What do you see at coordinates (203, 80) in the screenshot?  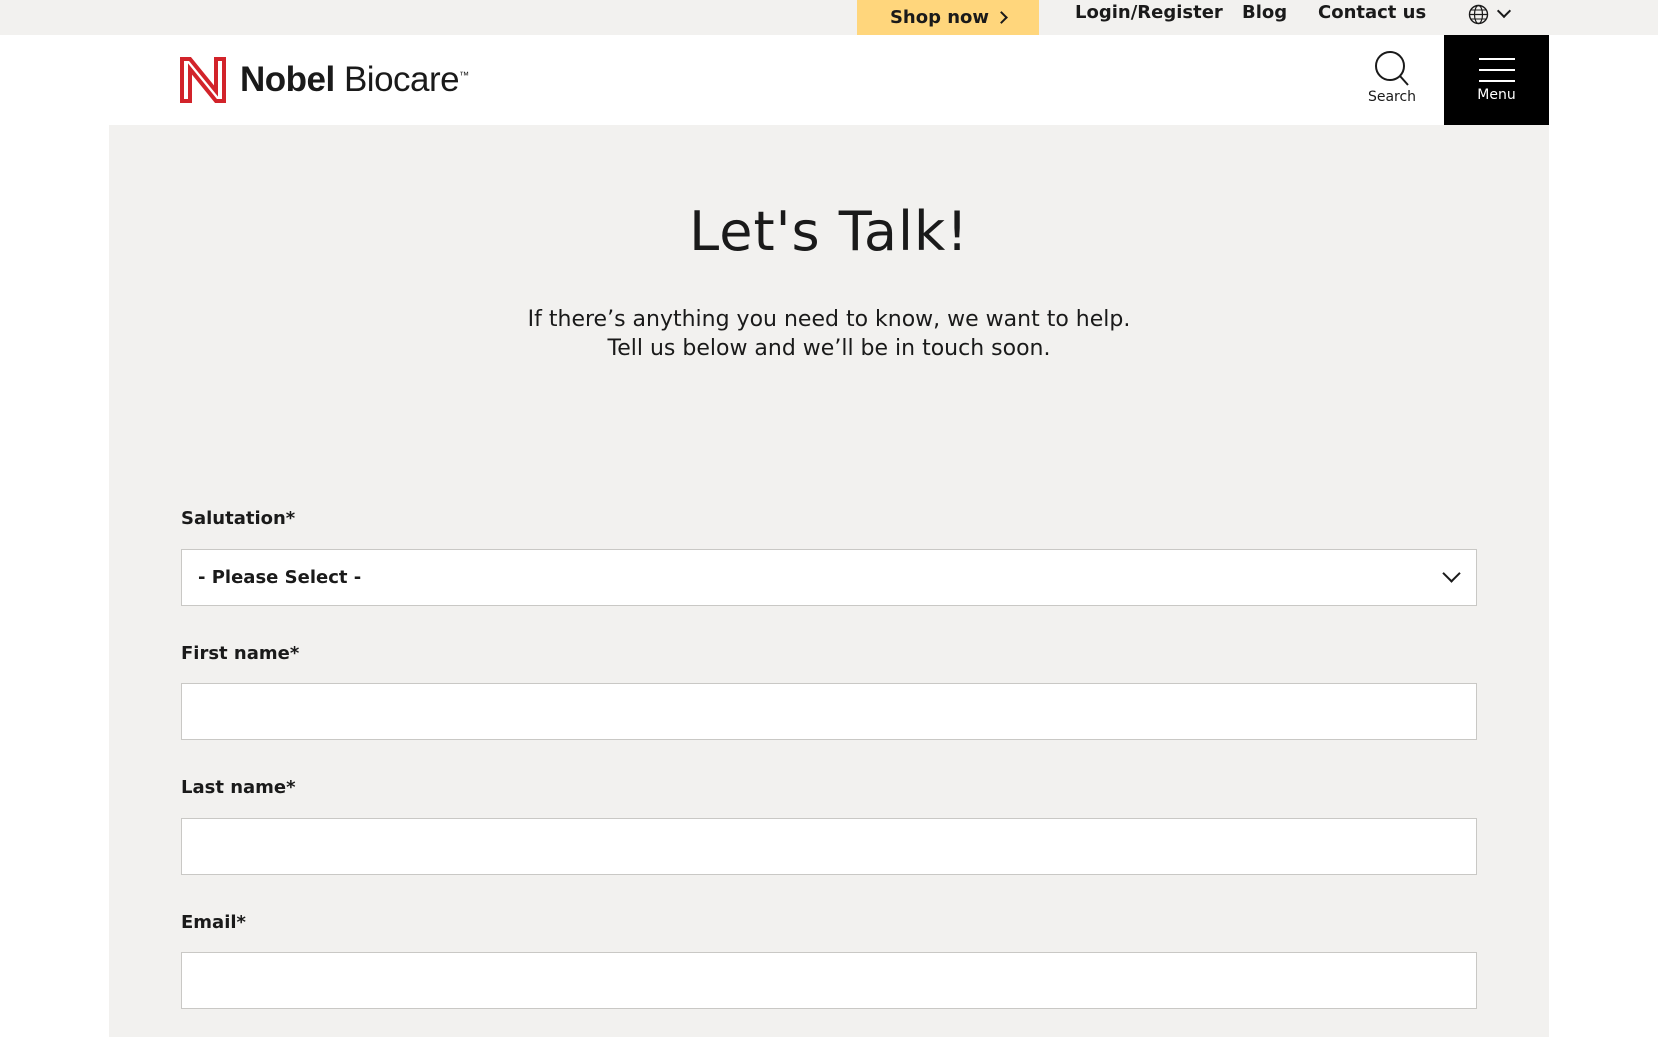 I see `nobel-n-logo-icon` at bounding box center [203, 80].